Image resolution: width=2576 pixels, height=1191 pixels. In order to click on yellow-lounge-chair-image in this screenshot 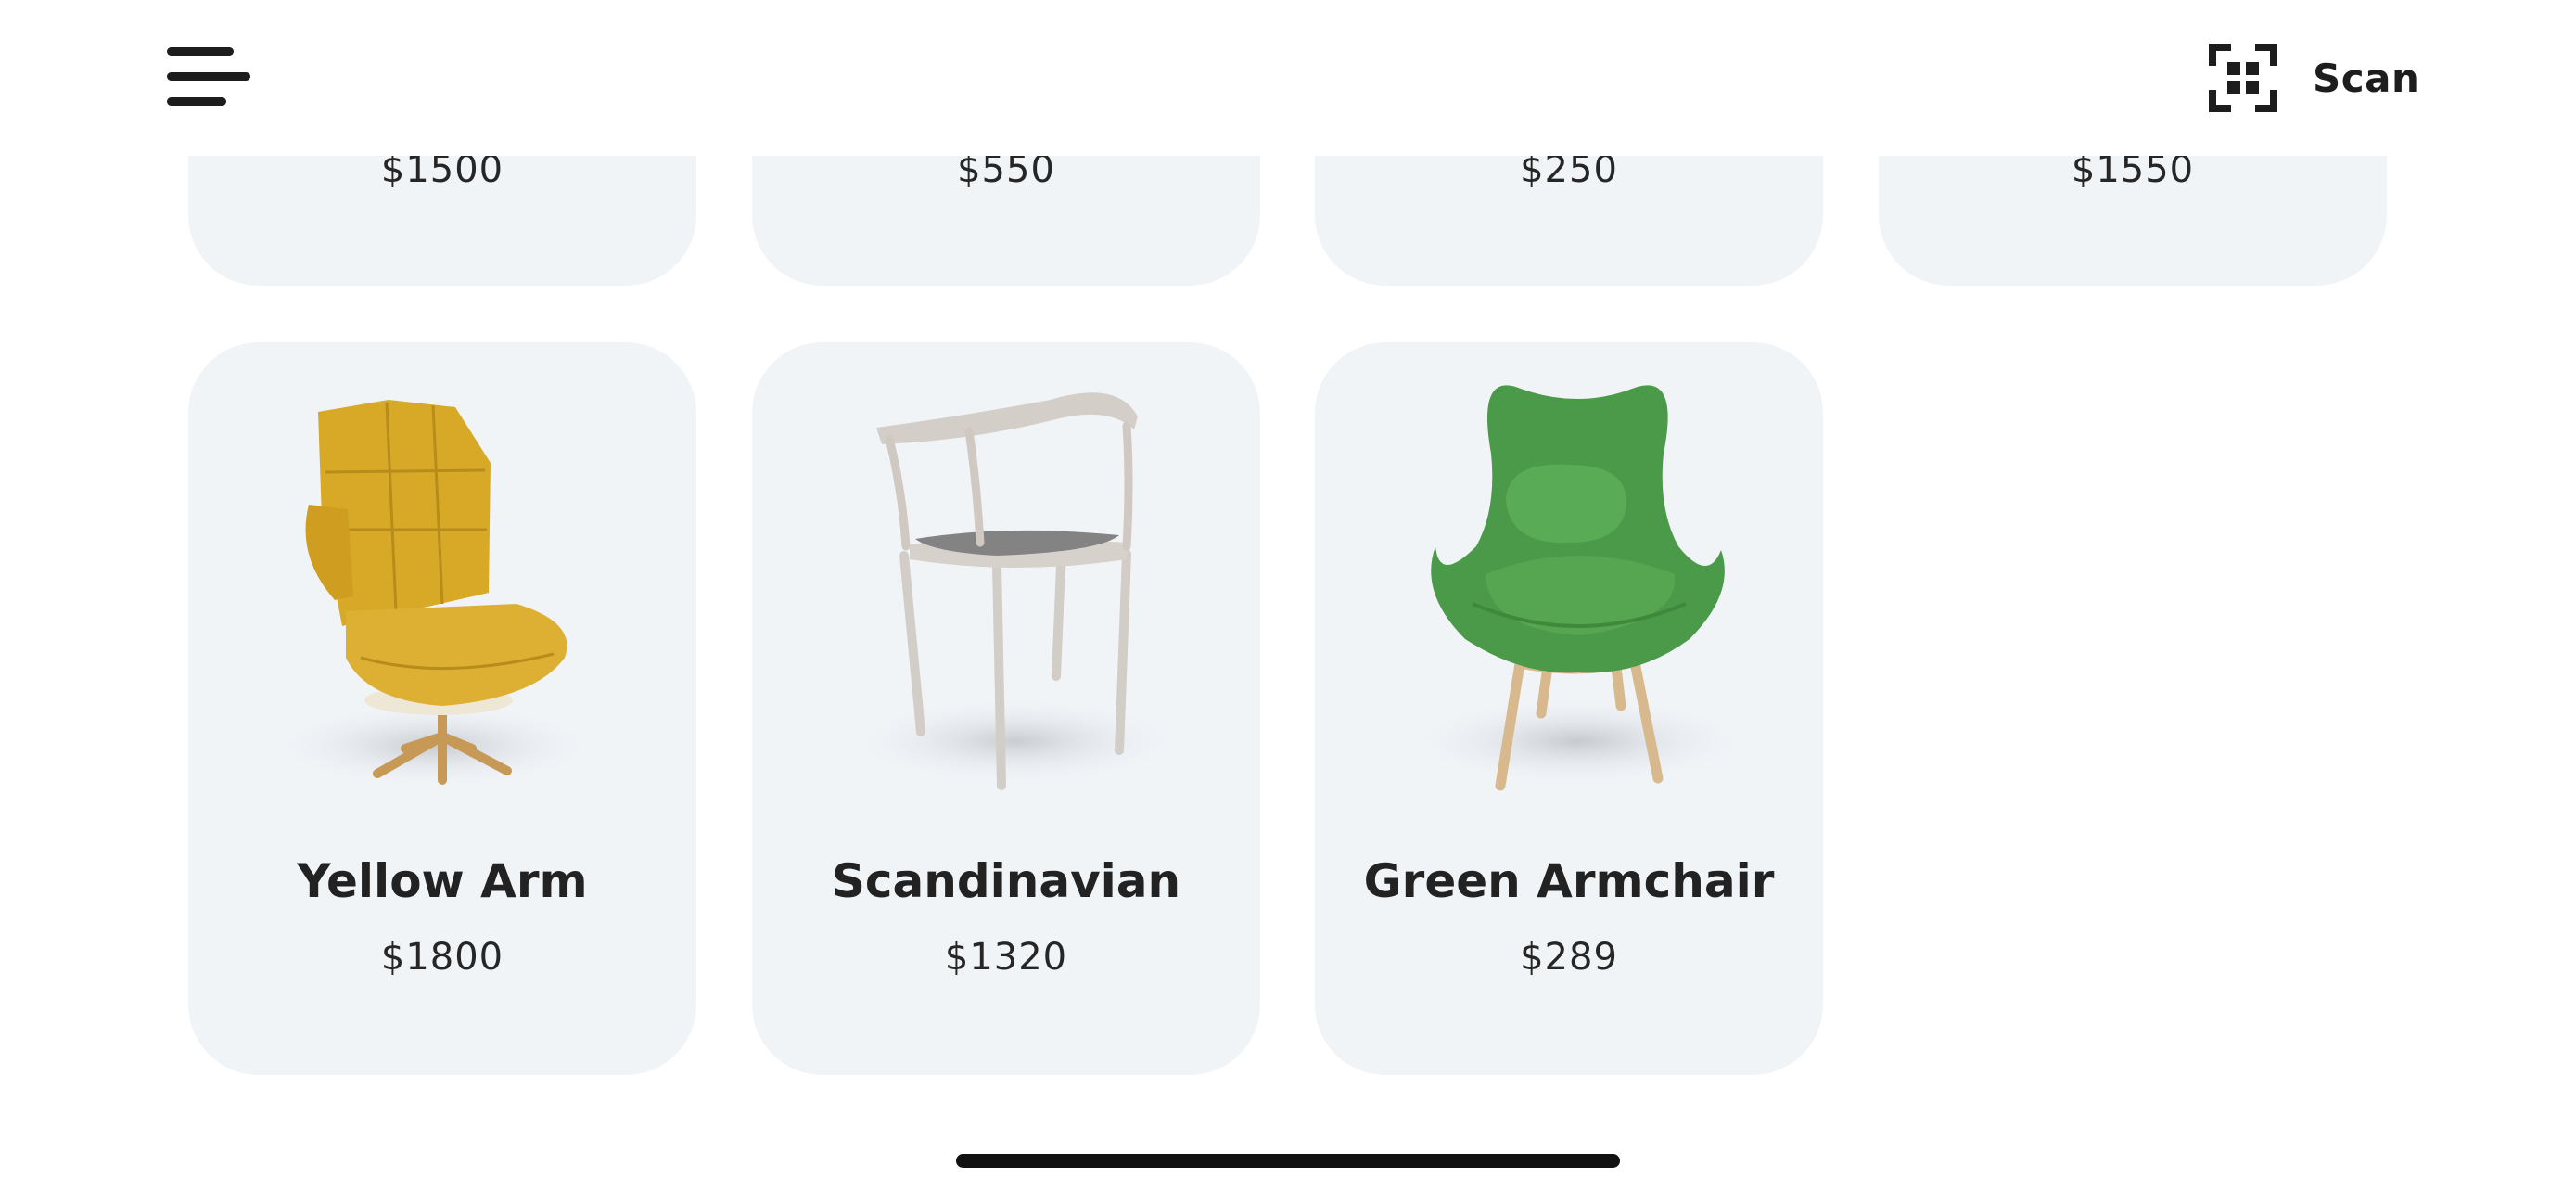, I will do `click(433, 593)`.